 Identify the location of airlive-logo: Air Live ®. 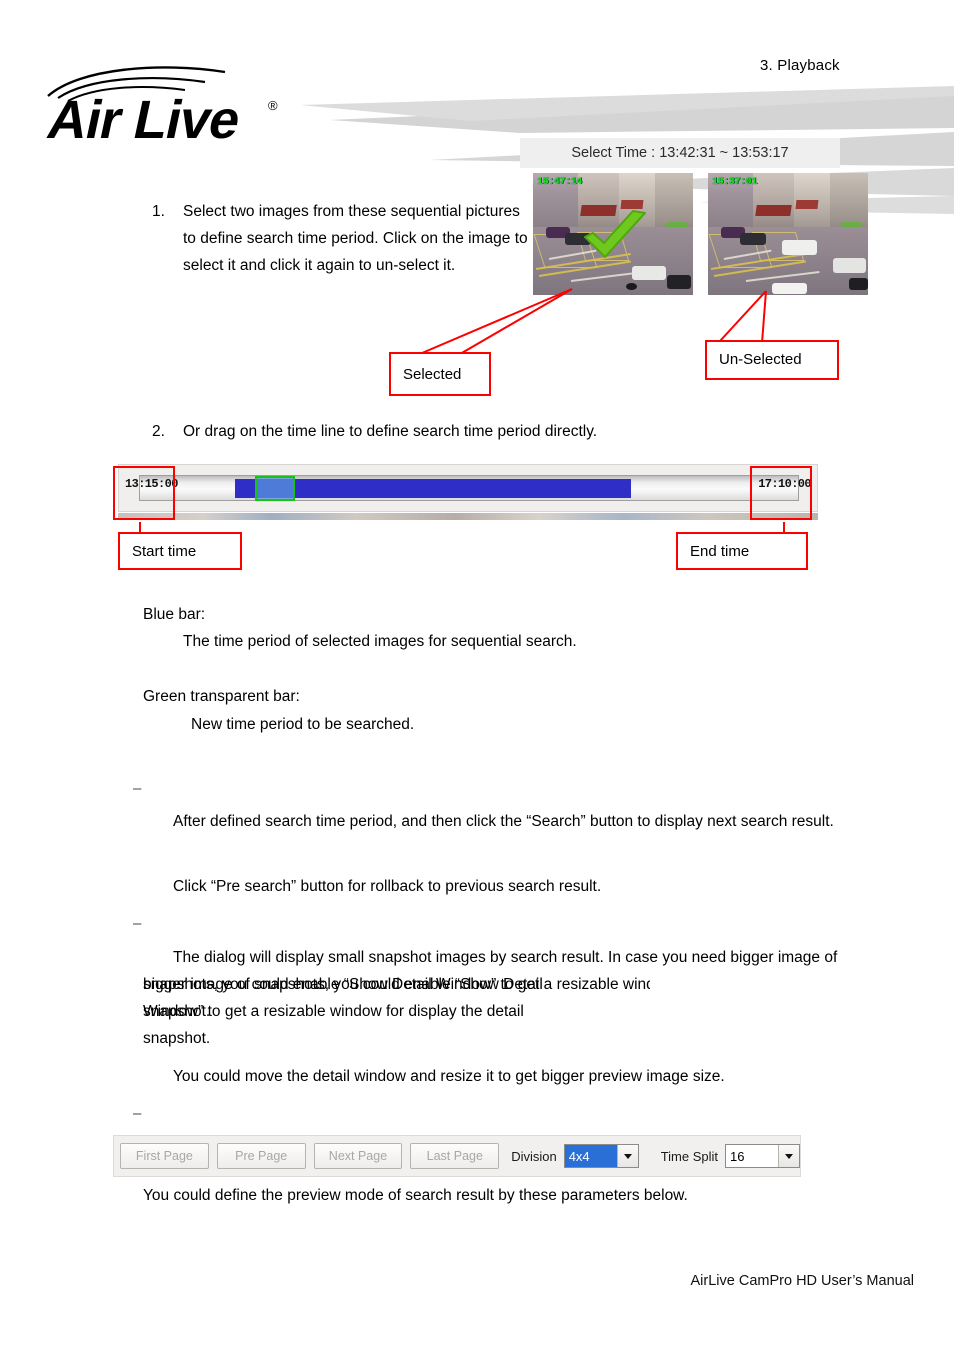
(175, 105).